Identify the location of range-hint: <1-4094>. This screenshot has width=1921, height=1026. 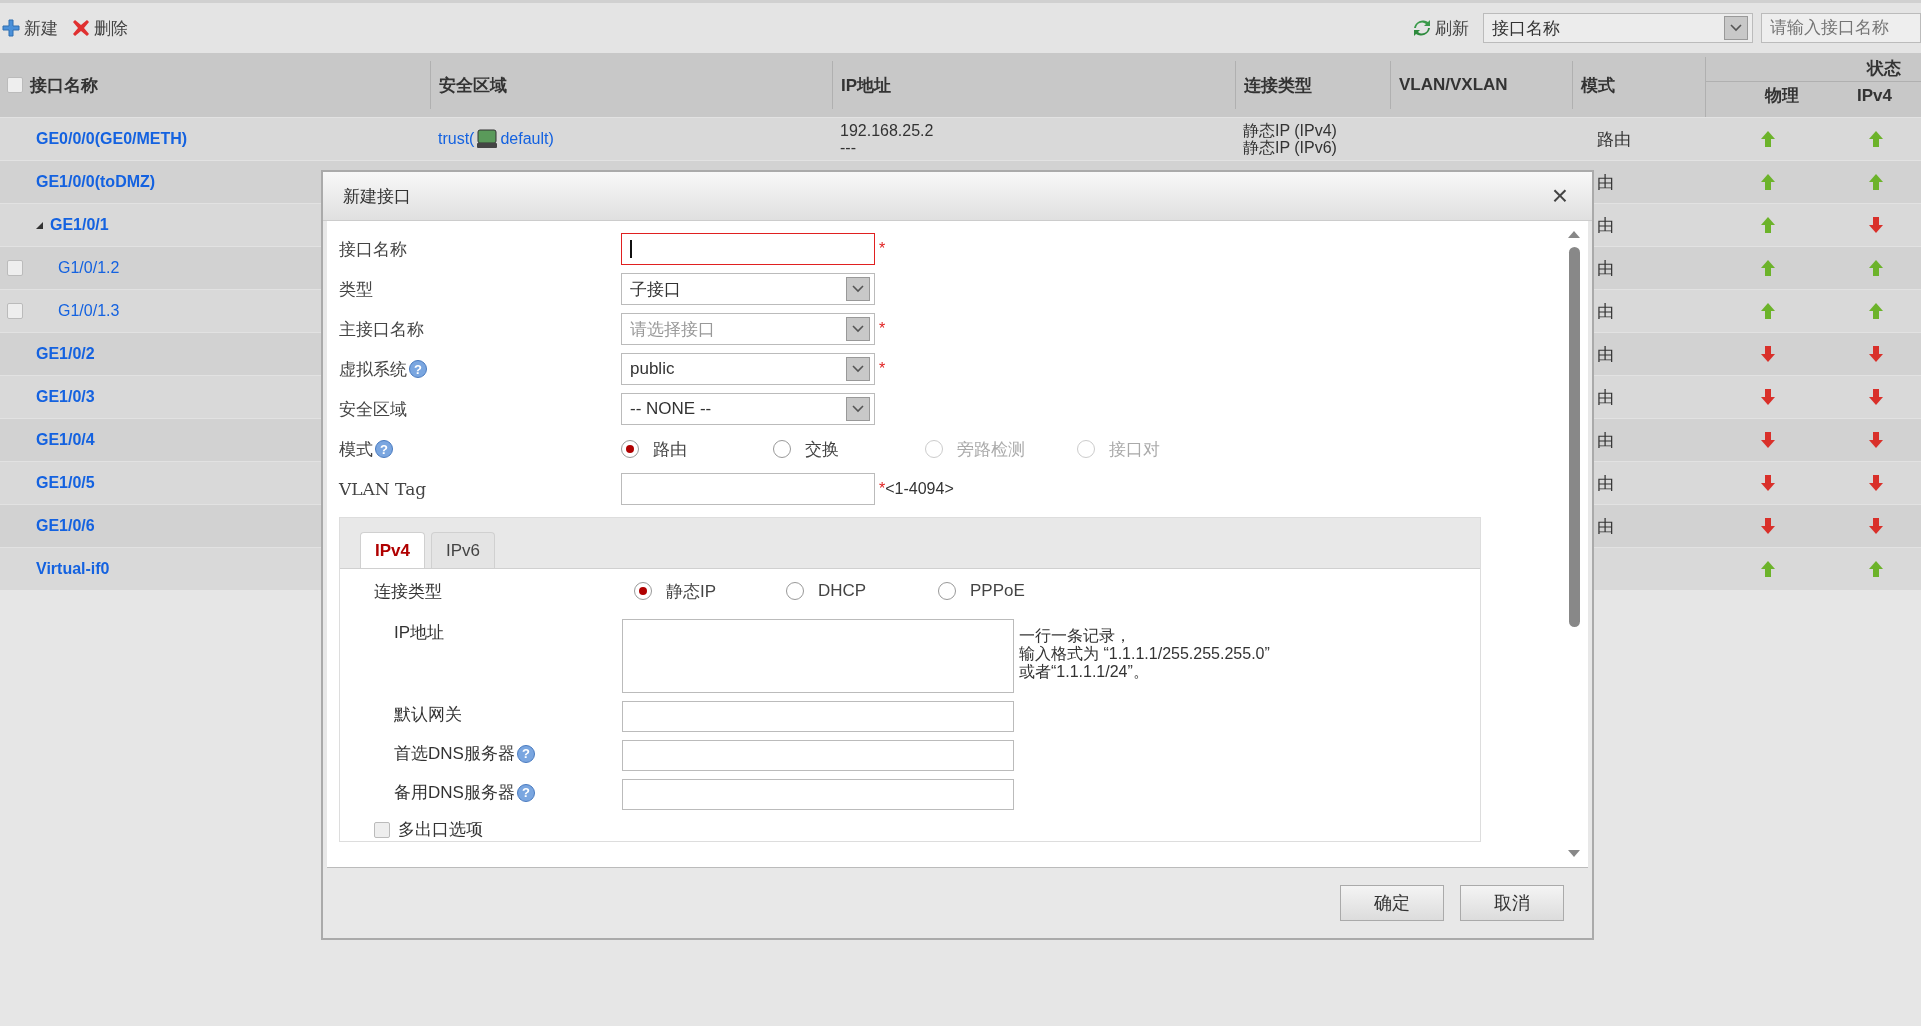
(919, 489).